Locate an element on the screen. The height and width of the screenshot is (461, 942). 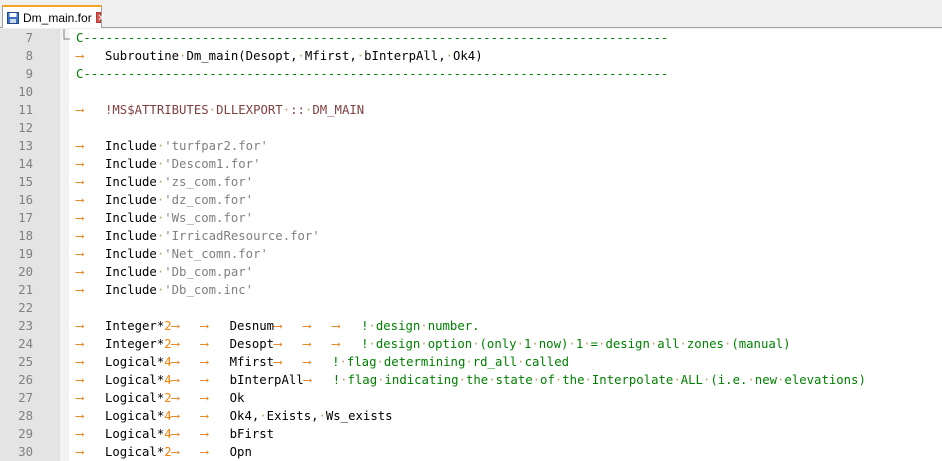
code-line: 16 ⟶ Include·'dz_com.for' is located at coordinates (471, 200).